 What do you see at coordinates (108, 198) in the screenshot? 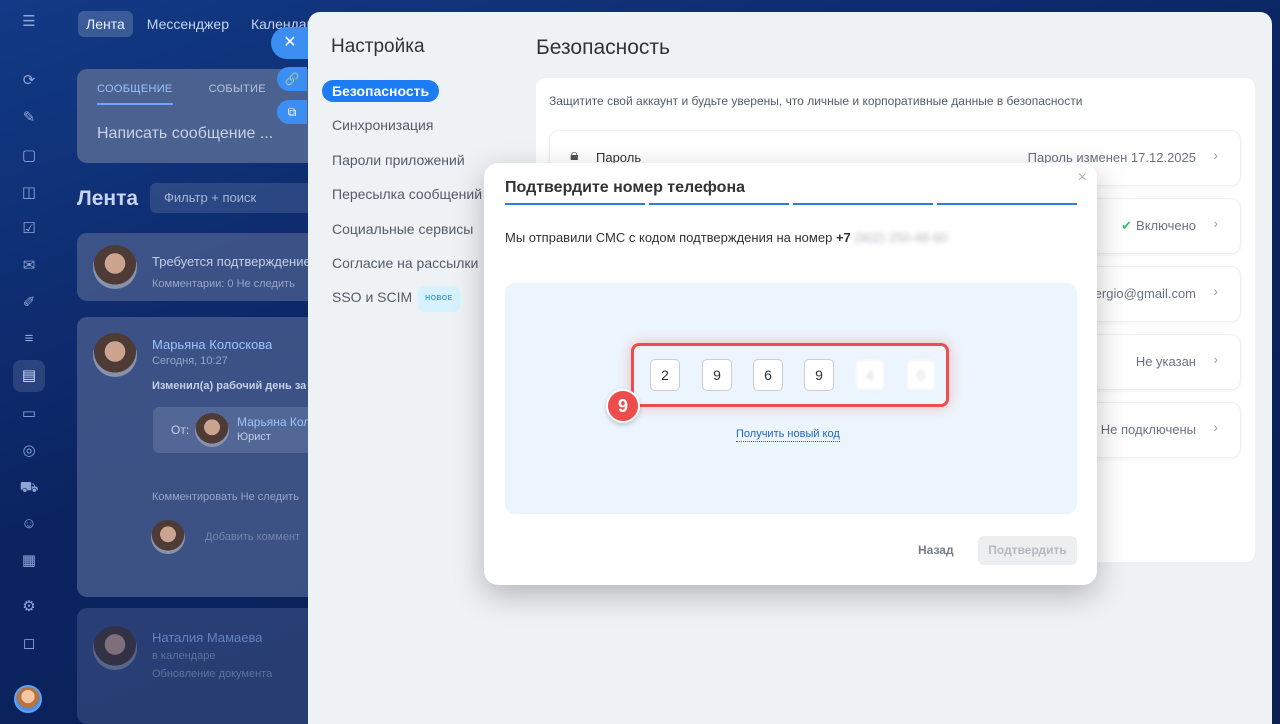
I see `feed-title: Лента` at bounding box center [108, 198].